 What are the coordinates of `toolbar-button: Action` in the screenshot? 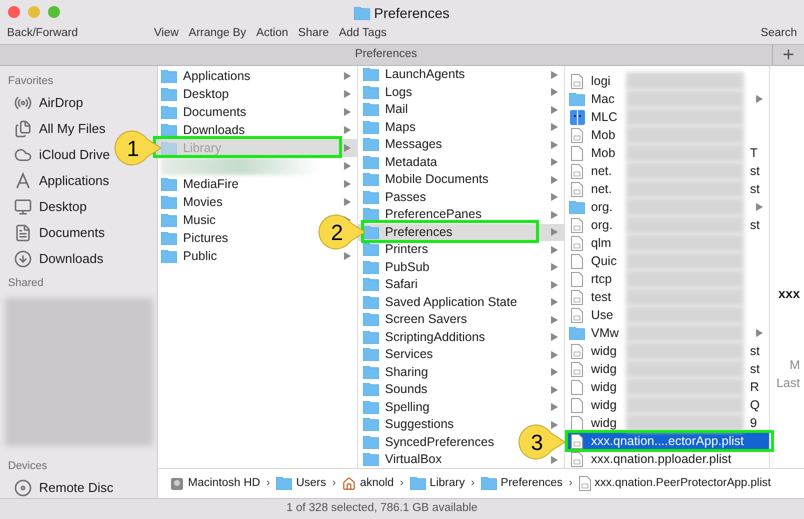 It's located at (272, 34).